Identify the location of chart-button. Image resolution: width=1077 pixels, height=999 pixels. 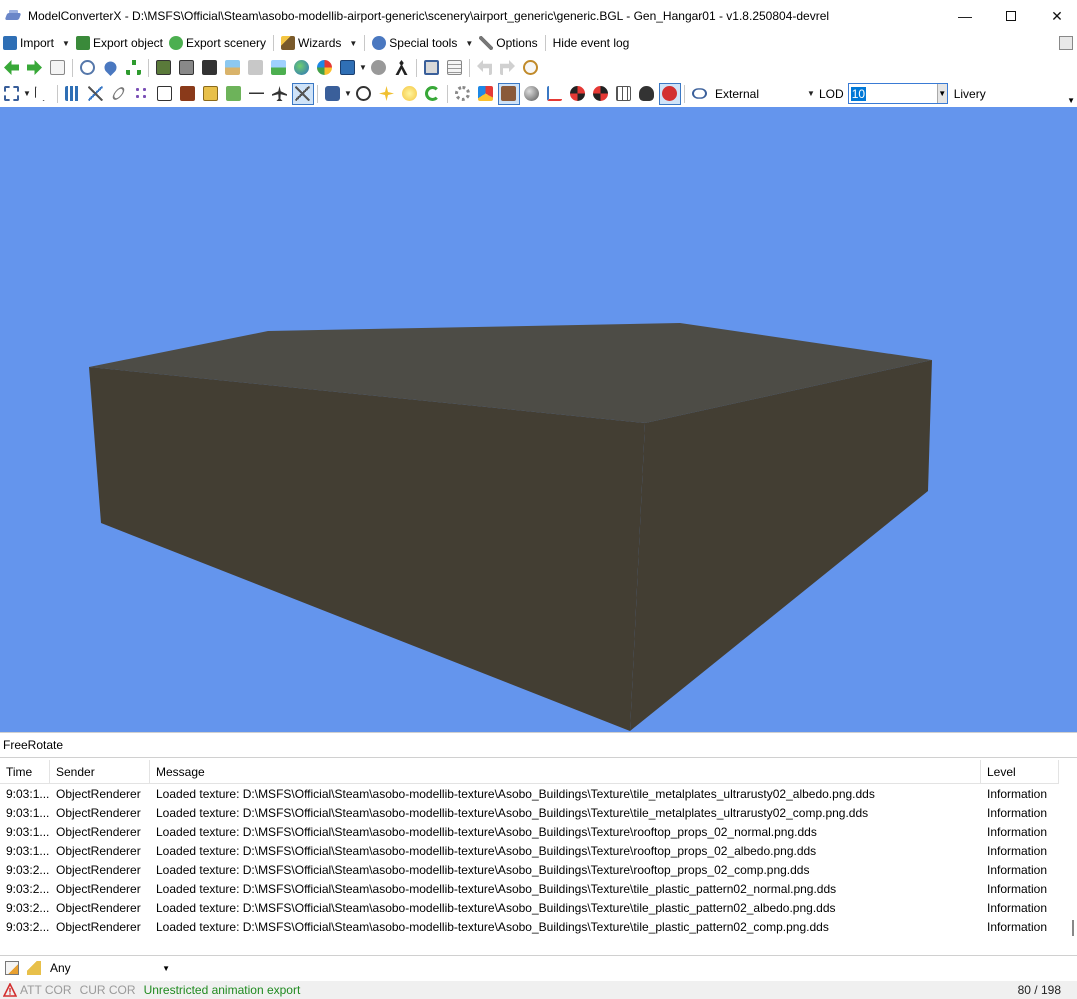
(325, 68).